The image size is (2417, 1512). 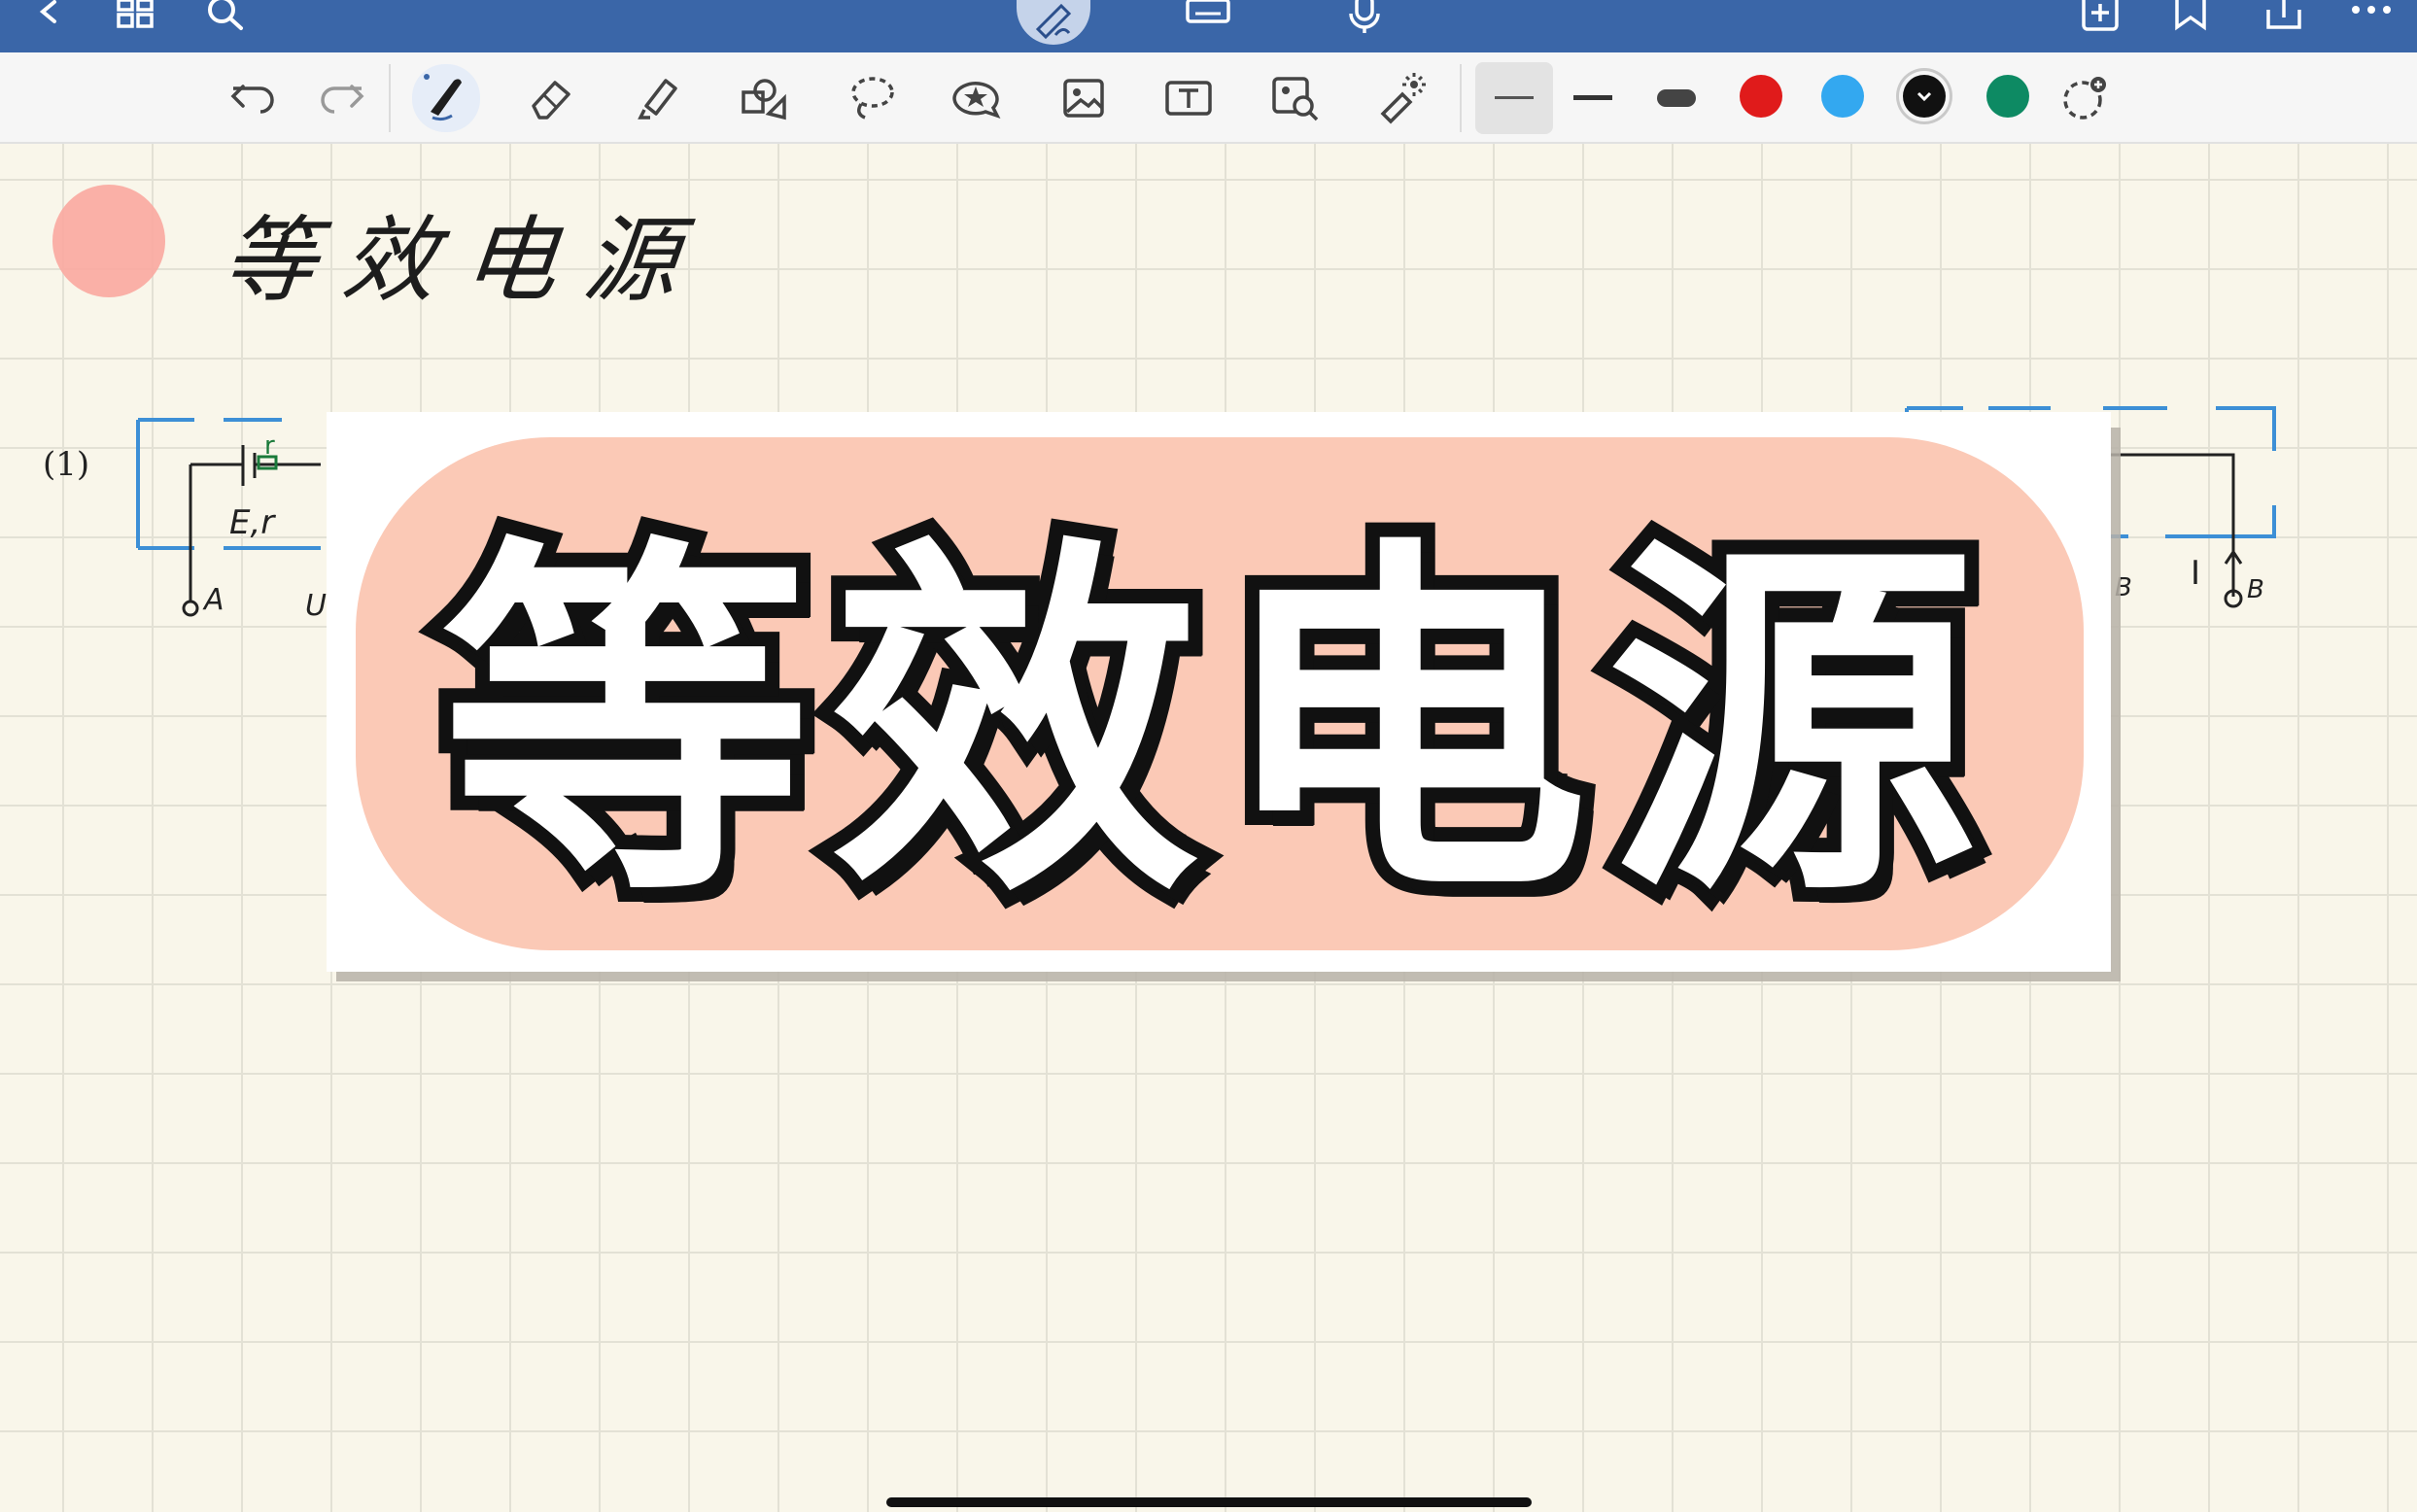 I want to click on home-indicator, so click(x=1209, y=1502).